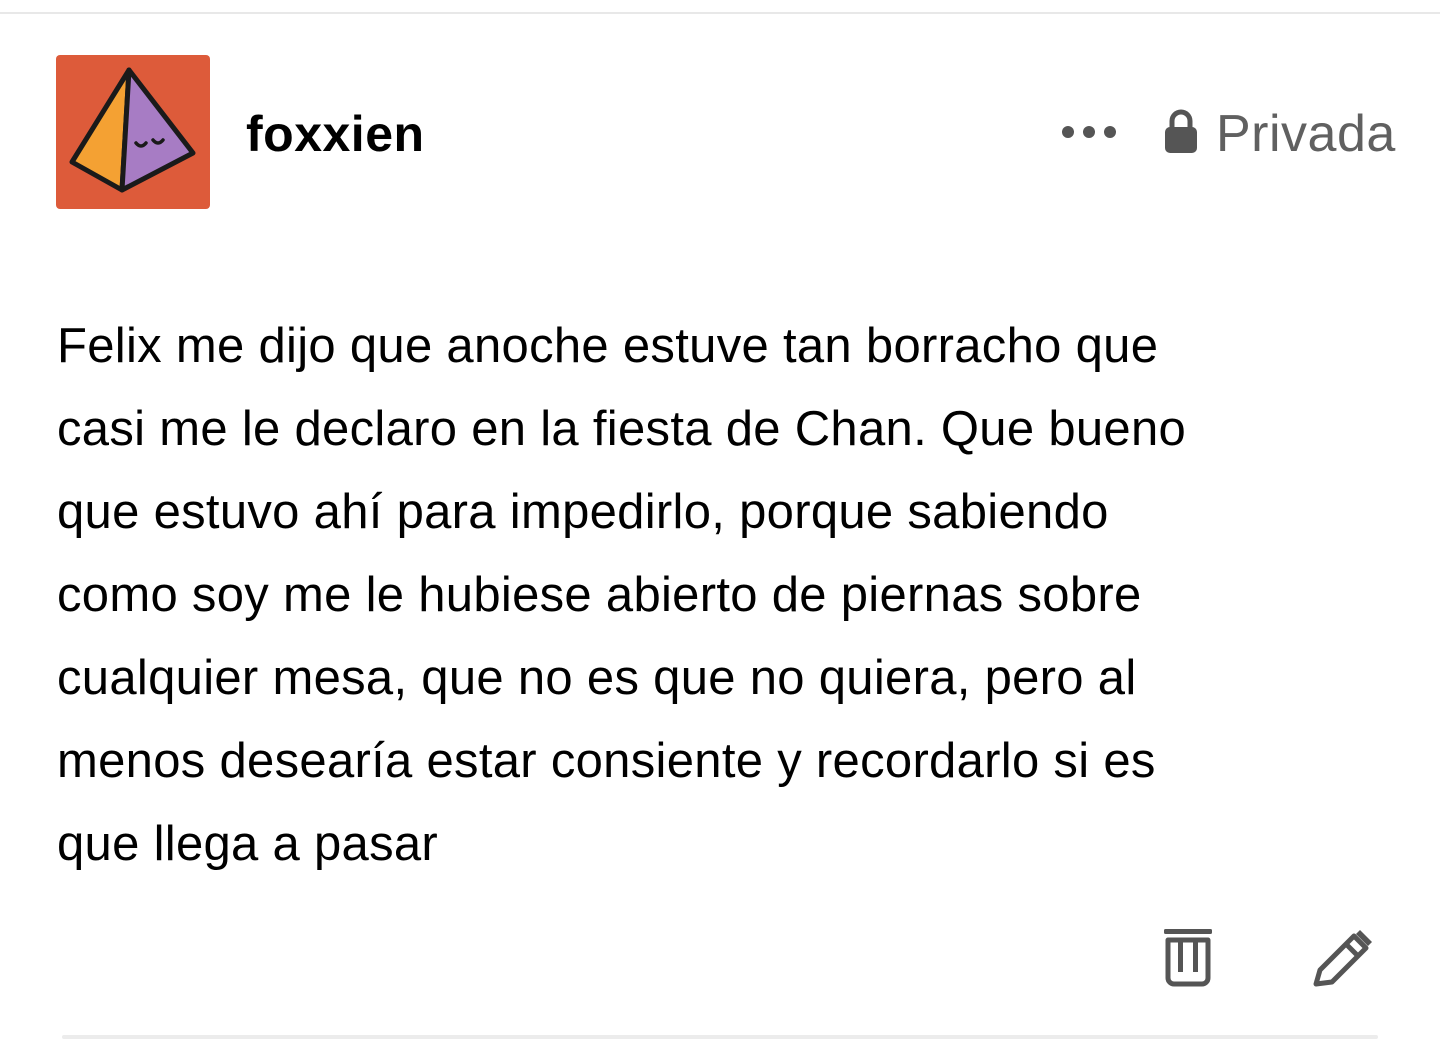 This screenshot has width=1440, height=1053. I want to click on trash-icon, so click(1188, 958).